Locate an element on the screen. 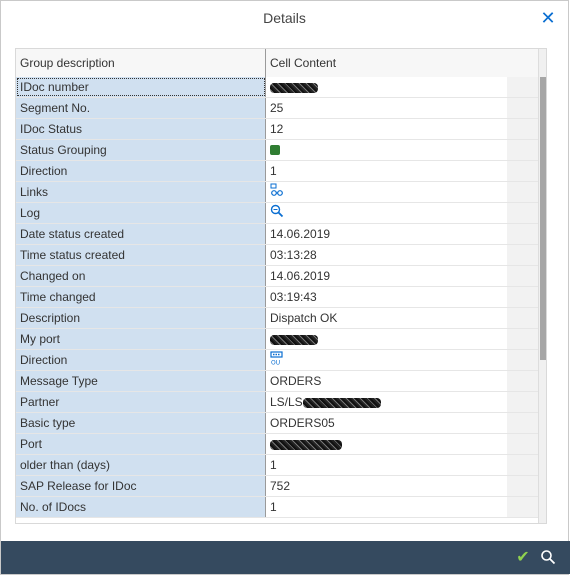 This screenshot has width=570, height=576. row-label: No. of IDocs is located at coordinates (141, 507).